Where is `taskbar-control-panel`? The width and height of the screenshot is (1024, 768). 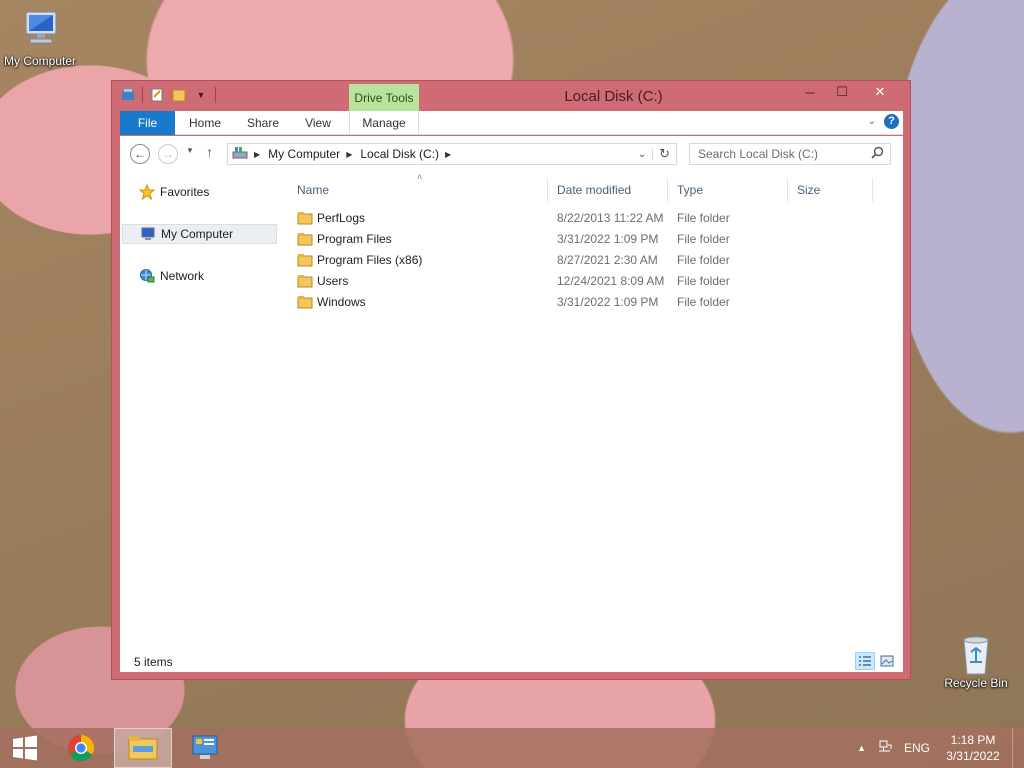
taskbar-control-panel is located at coordinates (205, 748).